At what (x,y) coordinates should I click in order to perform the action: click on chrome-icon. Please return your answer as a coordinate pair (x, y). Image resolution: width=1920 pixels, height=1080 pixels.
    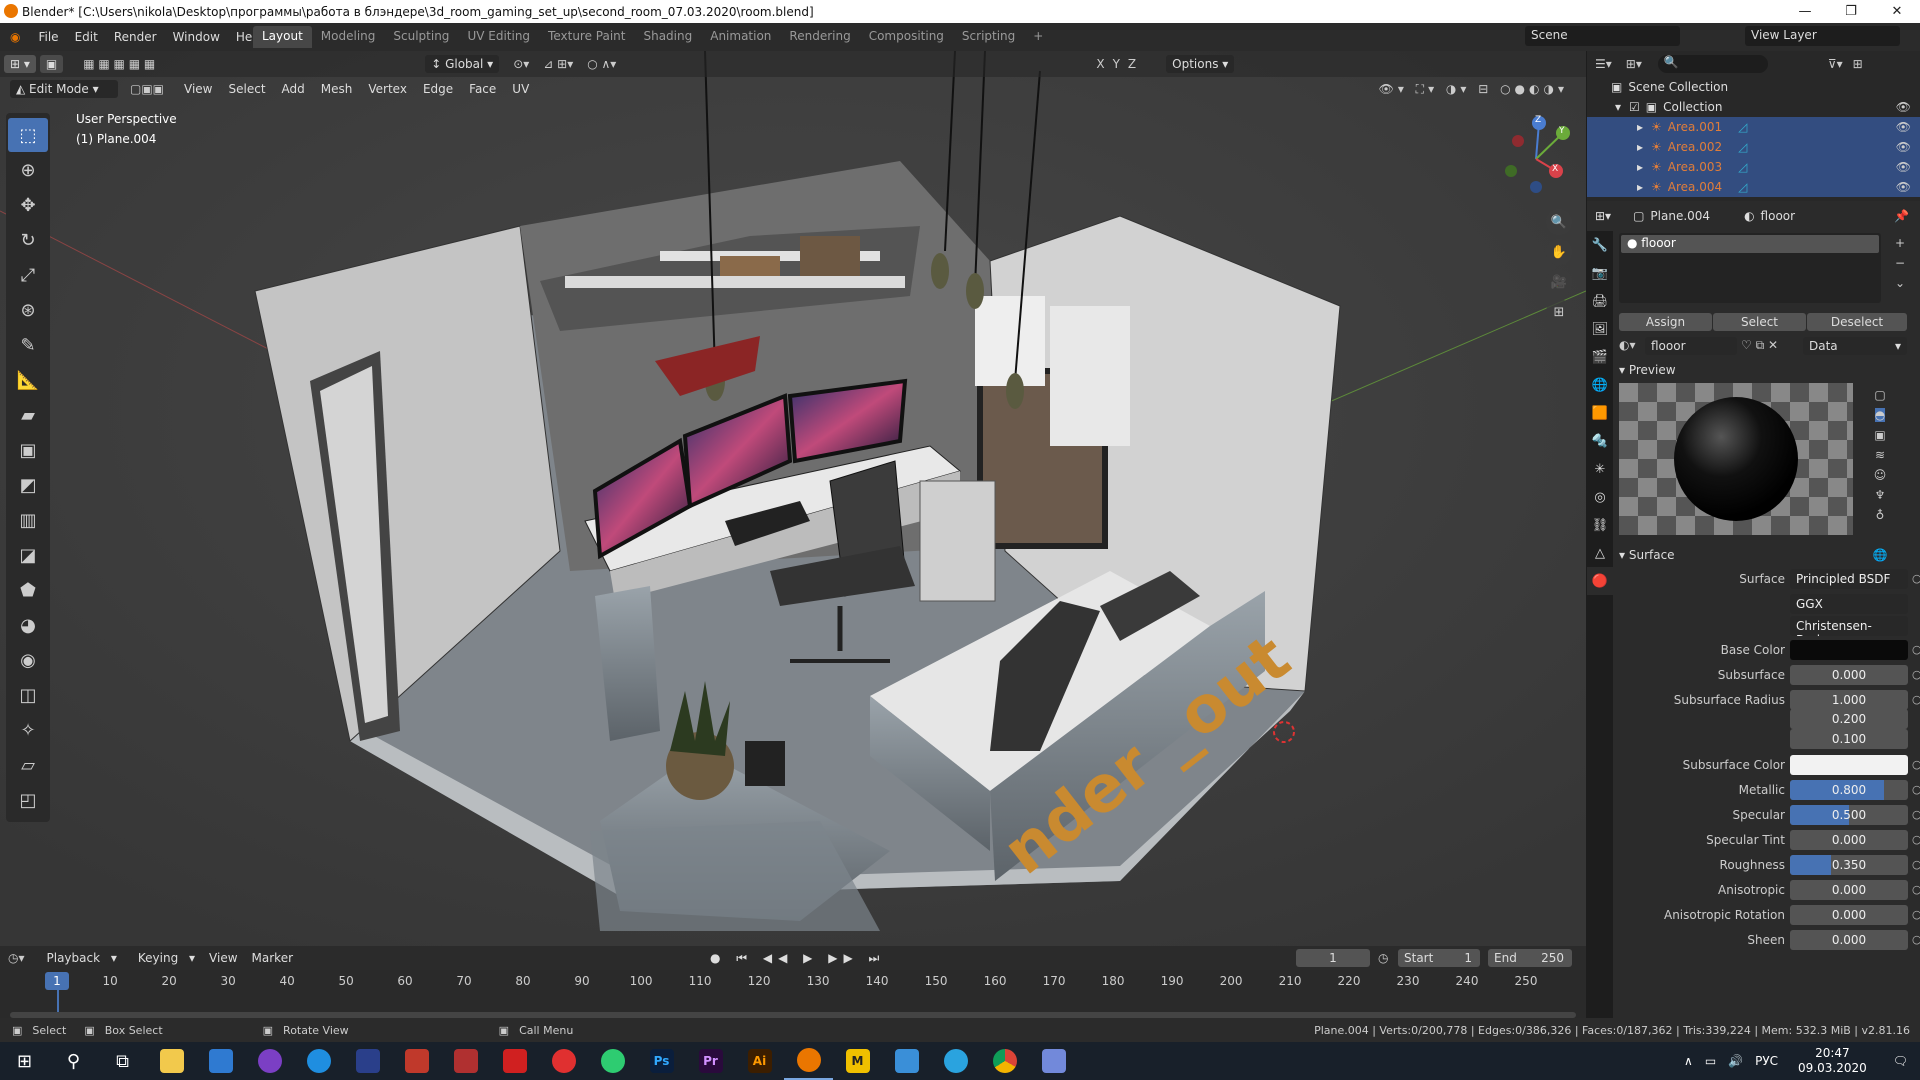
    Looking at the image, I should click on (1004, 1061).